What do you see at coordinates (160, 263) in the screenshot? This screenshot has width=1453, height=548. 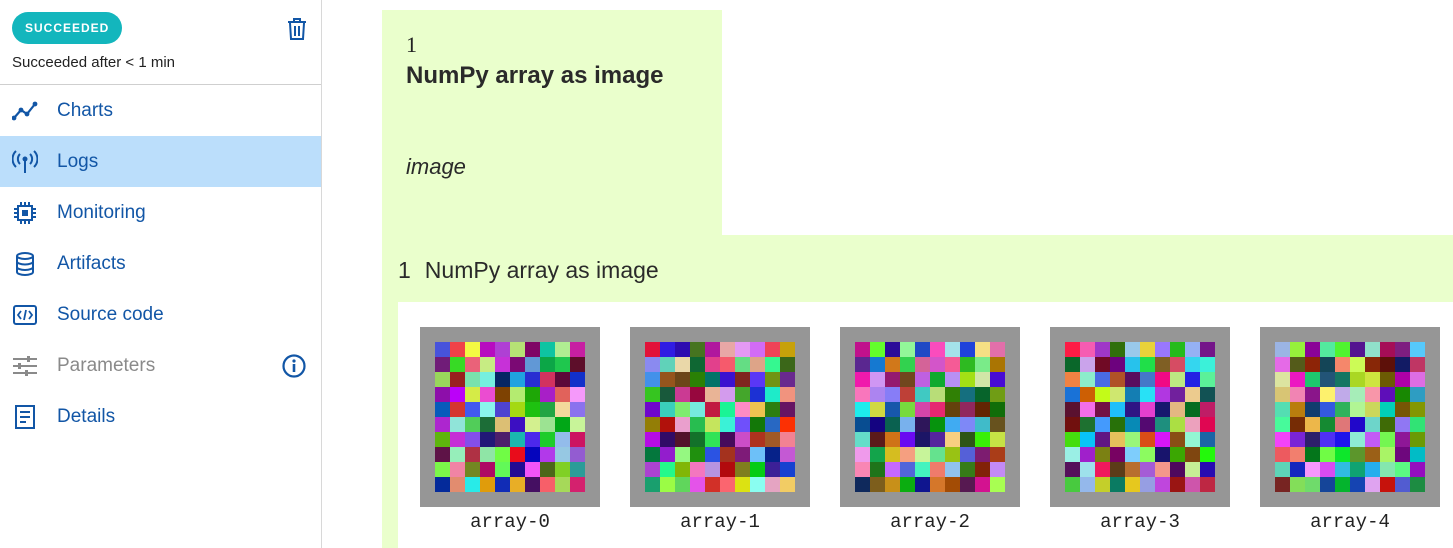 I see `sidebar-item-artifacts: Artifacts` at bounding box center [160, 263].